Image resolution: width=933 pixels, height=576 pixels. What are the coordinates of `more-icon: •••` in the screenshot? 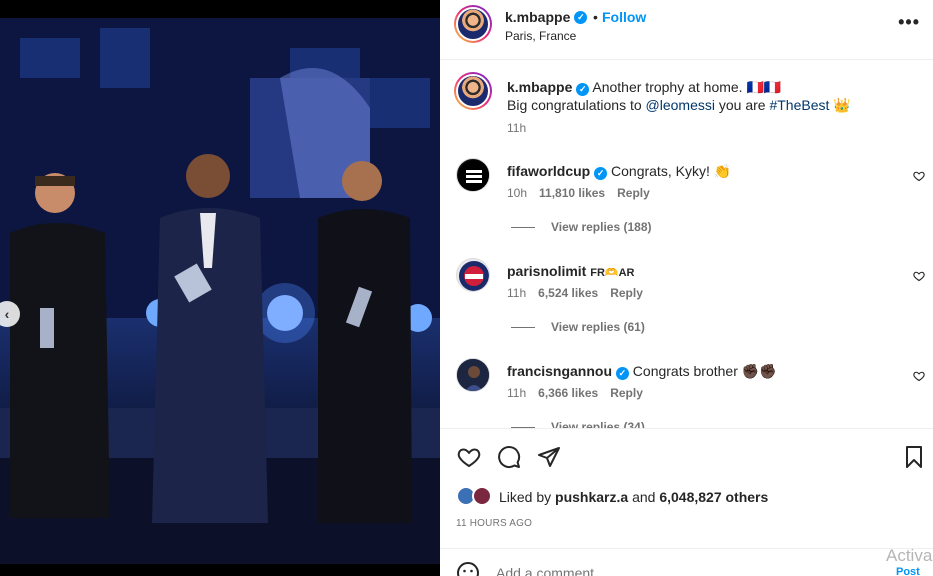 It's located at (909, 22).